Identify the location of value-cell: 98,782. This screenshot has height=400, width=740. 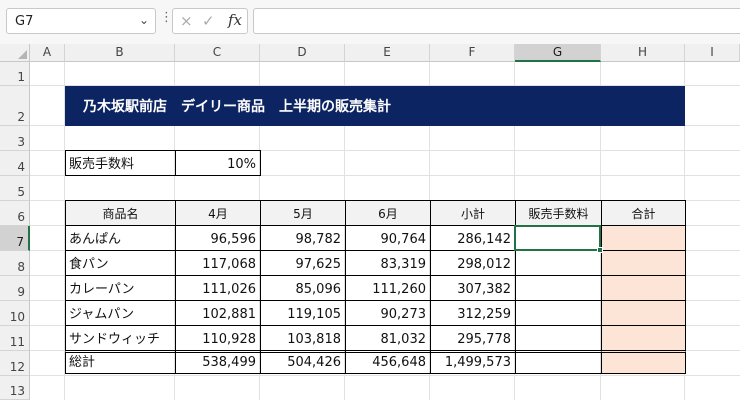
(303, 238).